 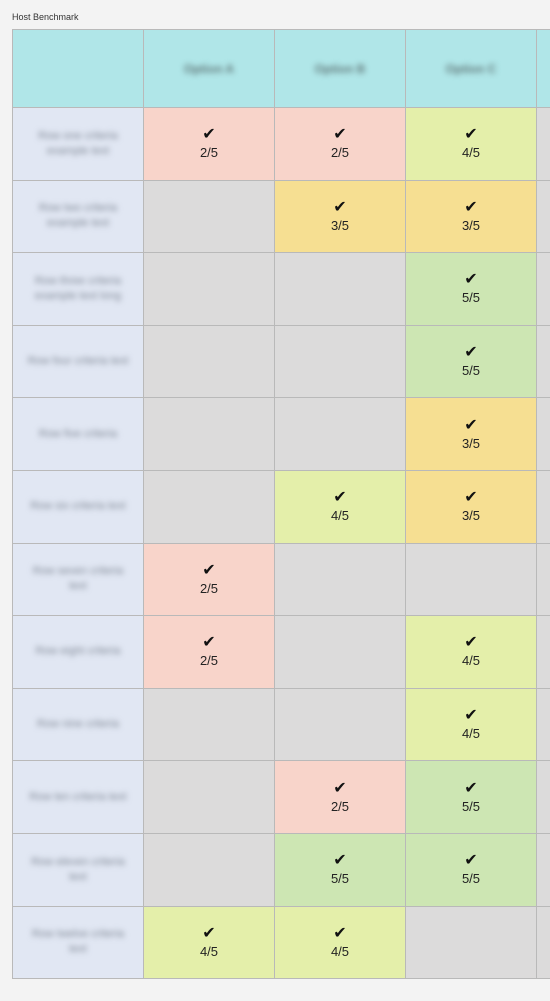 I want to click on row-label-cell: Row four criteria text, so click(x=78, y=361).